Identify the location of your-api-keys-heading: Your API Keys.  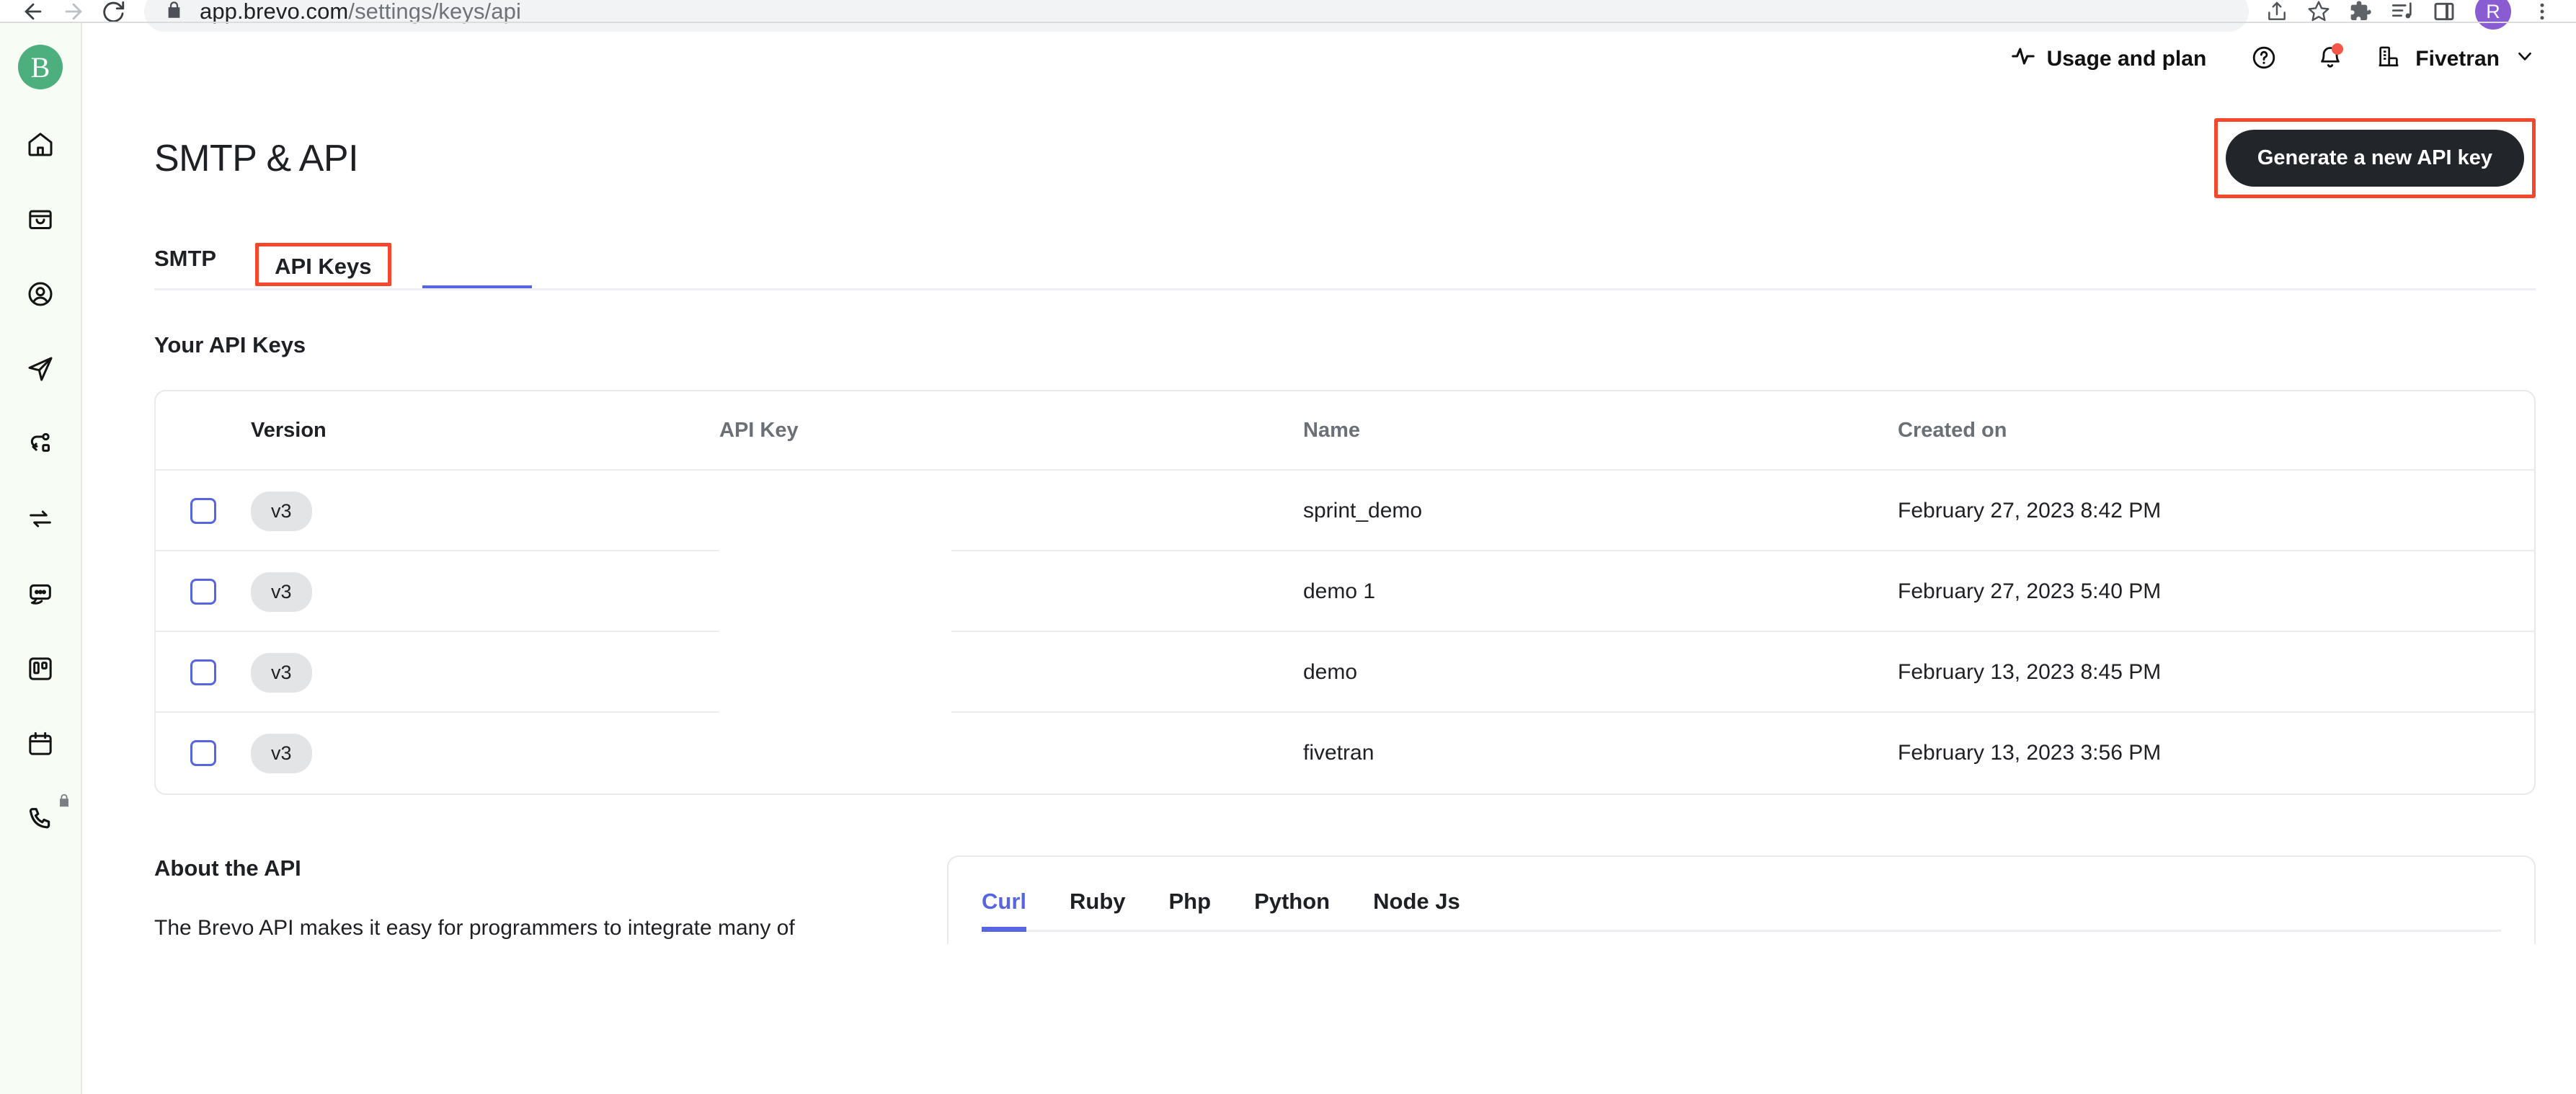
(230, 344).